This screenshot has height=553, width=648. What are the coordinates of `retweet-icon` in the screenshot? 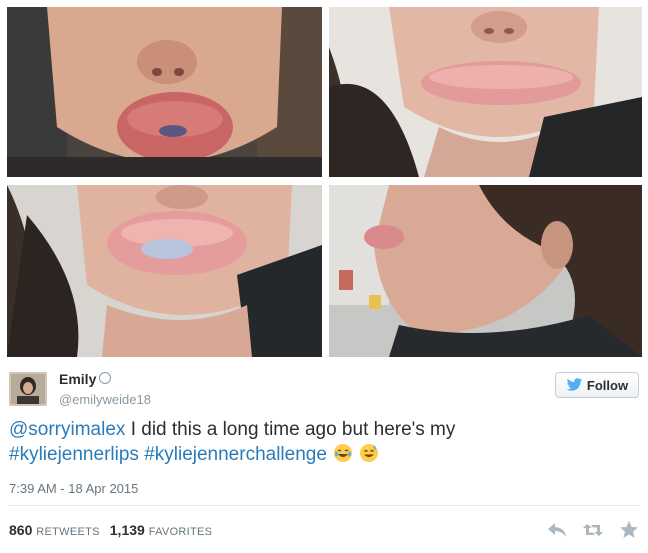 It's located at (593, 530).